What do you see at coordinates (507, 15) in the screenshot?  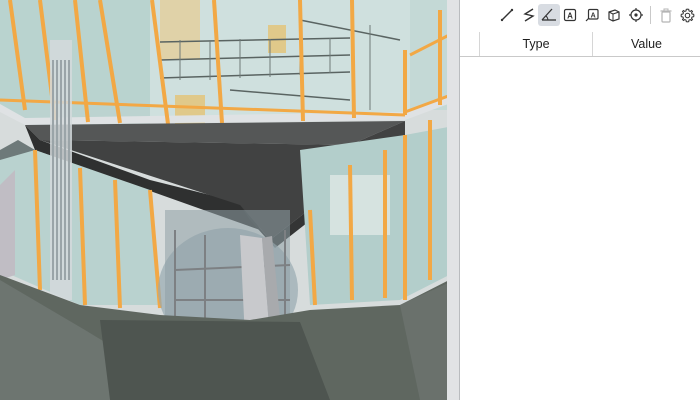 I see `line-measure-icon` at bounding box center [507, 15].